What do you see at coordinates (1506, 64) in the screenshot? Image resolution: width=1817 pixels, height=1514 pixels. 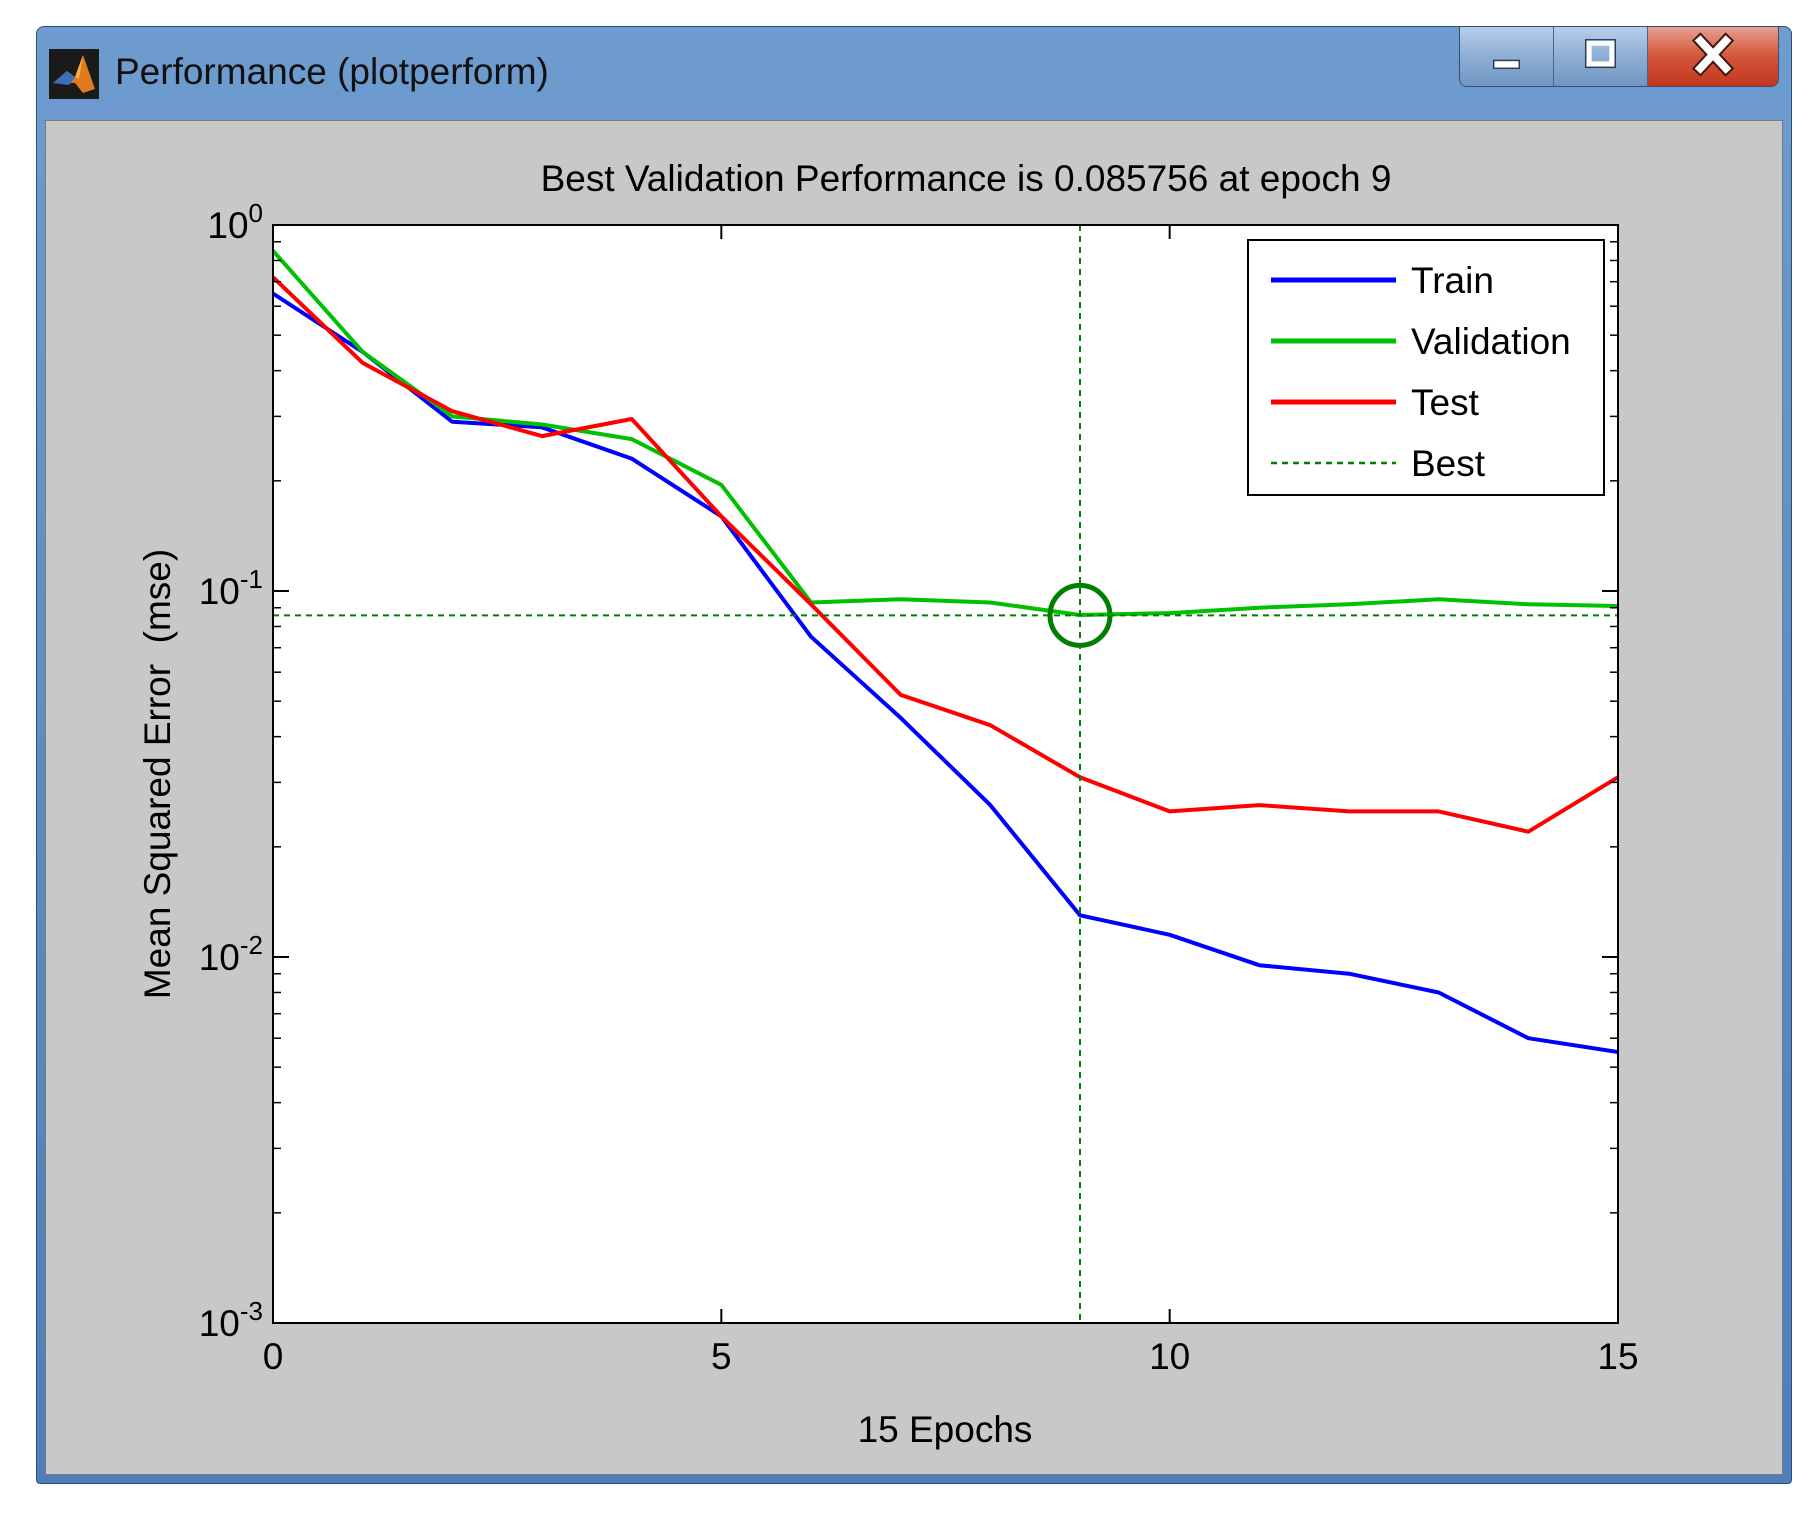 I see `minimize-icon` at bounding box center [1506, 64].